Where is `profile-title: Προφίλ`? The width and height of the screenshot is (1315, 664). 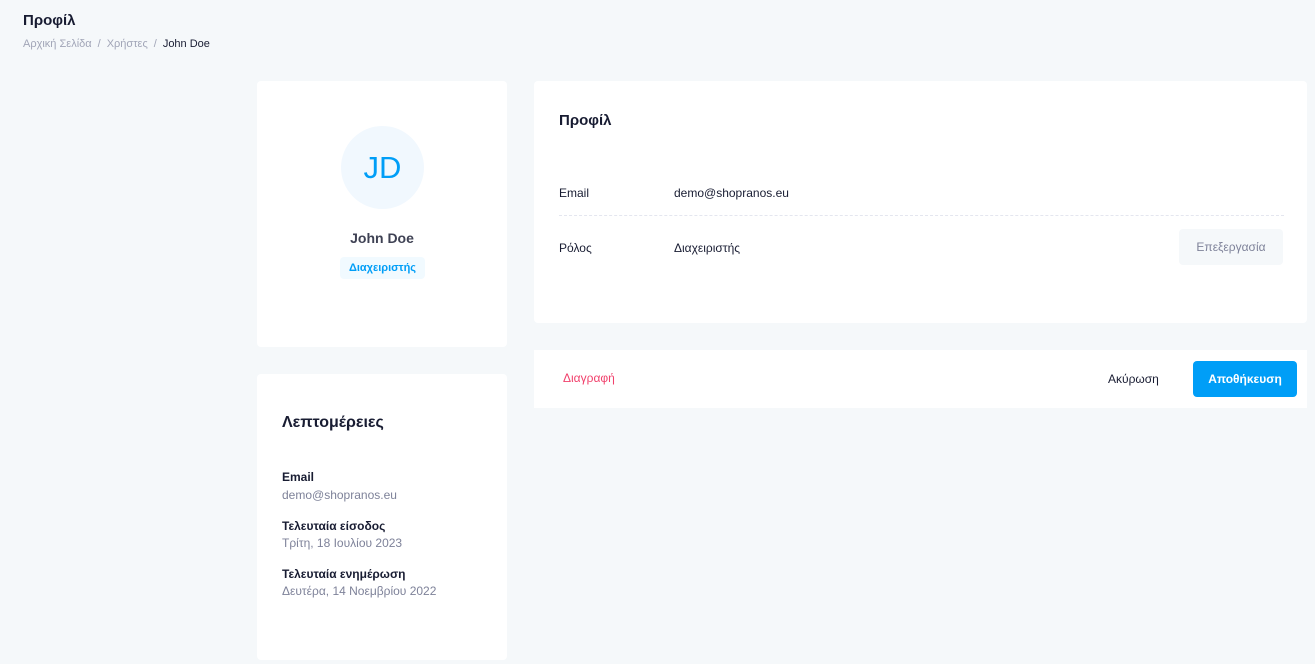
profile-title: Προφίλ is located at coordinates (585, 120).